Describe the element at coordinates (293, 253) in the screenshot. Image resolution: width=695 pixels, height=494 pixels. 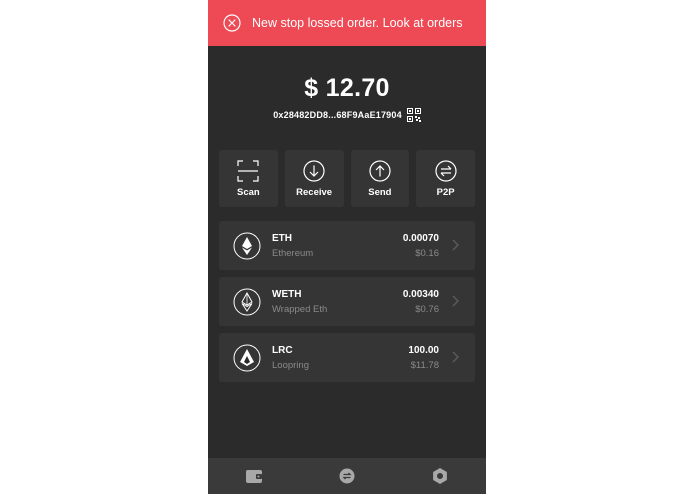
I see `token-name: Ethereum` at that location.